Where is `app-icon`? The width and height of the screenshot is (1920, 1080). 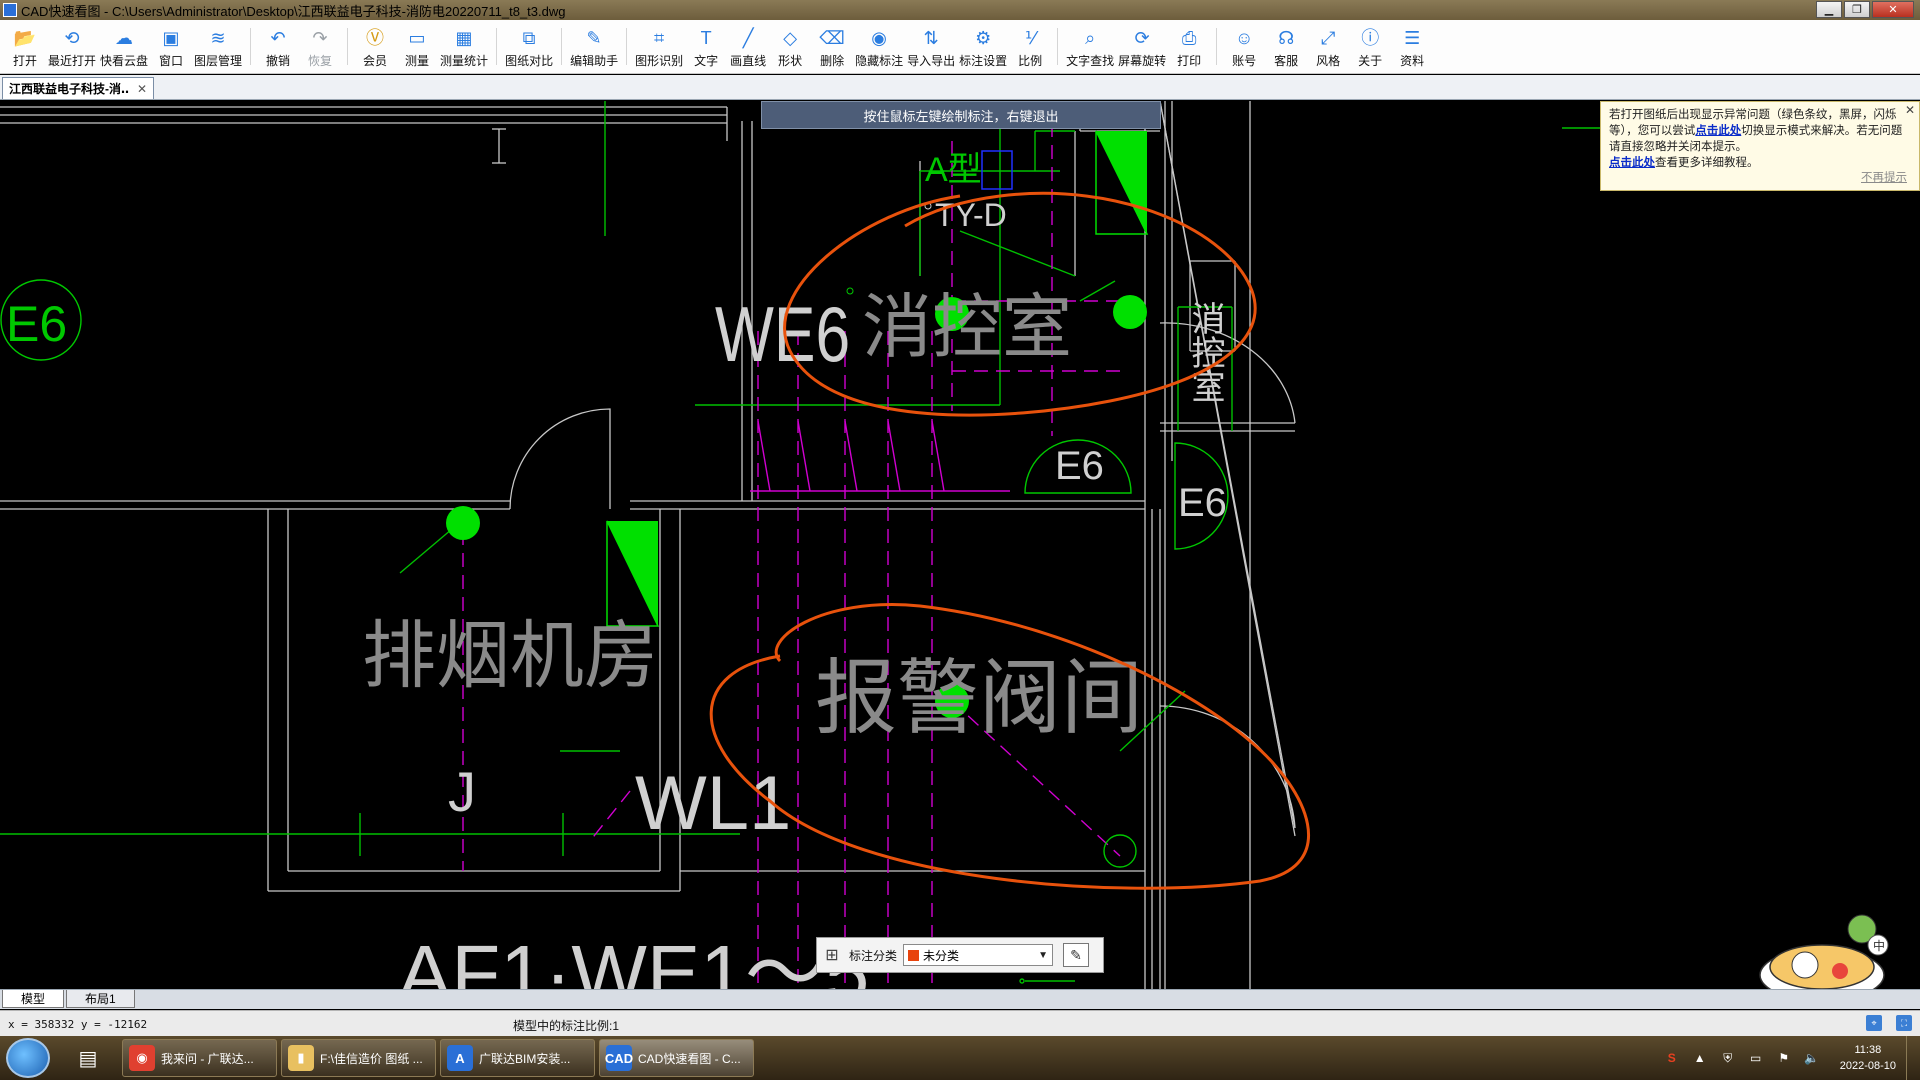
app-icon is located at coordinates (10, 10).